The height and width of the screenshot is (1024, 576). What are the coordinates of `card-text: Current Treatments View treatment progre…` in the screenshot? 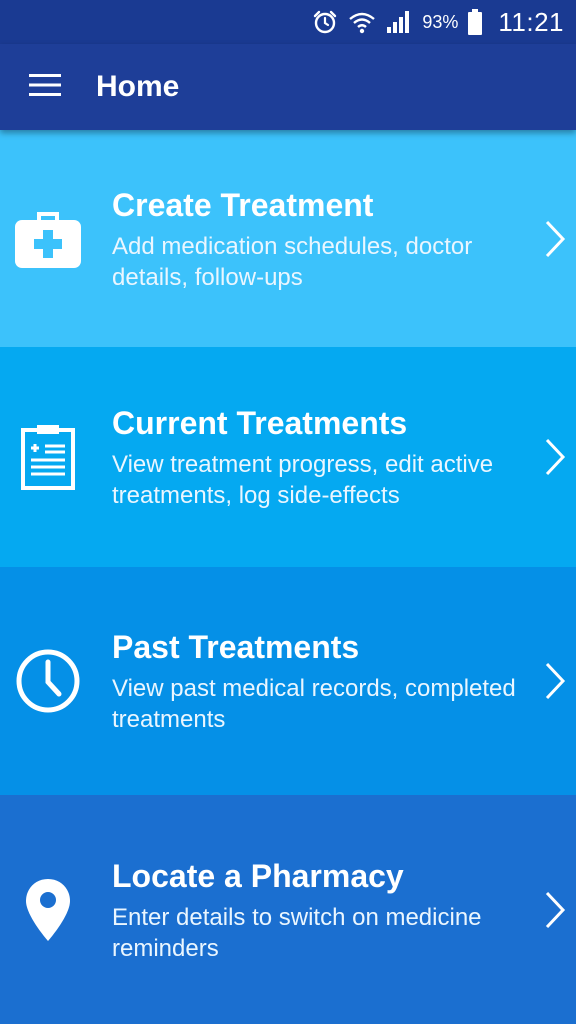 It's located at (322, 457).